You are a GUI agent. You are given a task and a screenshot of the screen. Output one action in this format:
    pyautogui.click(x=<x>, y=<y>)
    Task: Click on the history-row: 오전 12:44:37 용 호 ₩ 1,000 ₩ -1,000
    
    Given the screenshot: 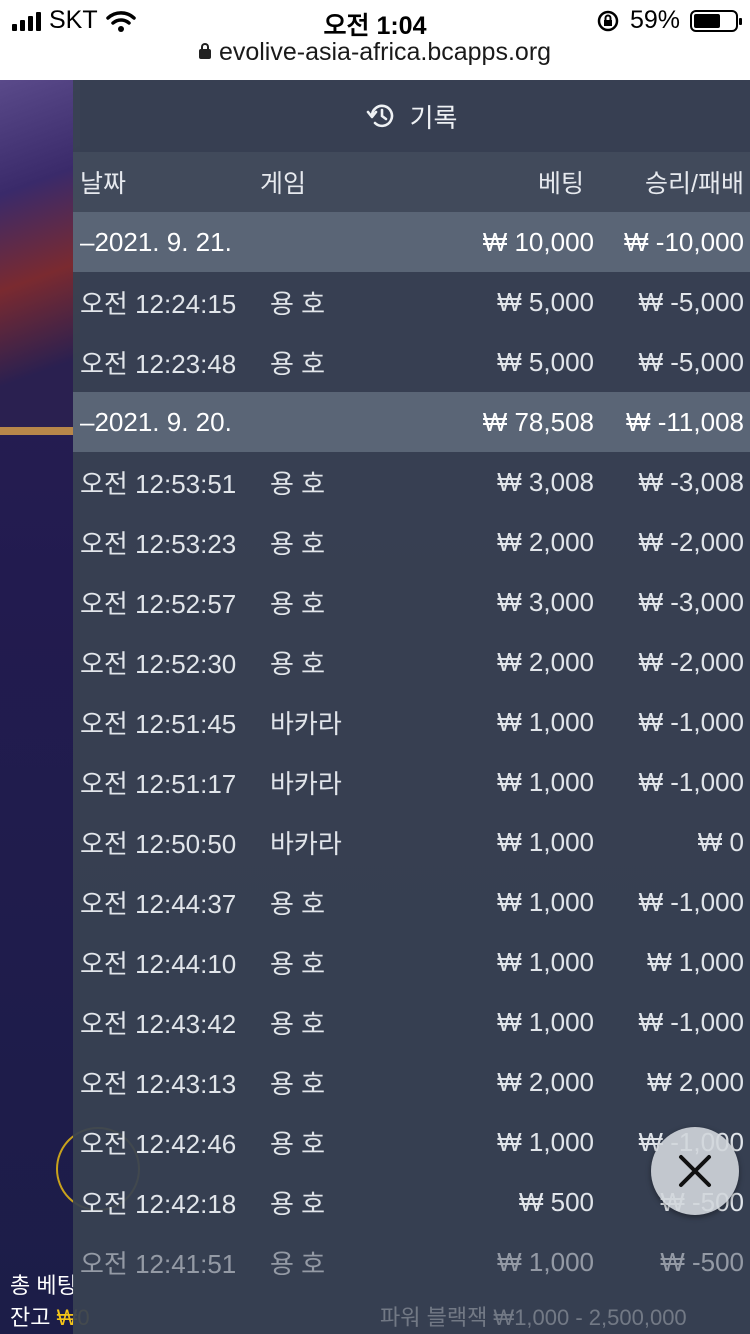 What is the action you would take?
    pyautogui.click(x=411, y=902)
    